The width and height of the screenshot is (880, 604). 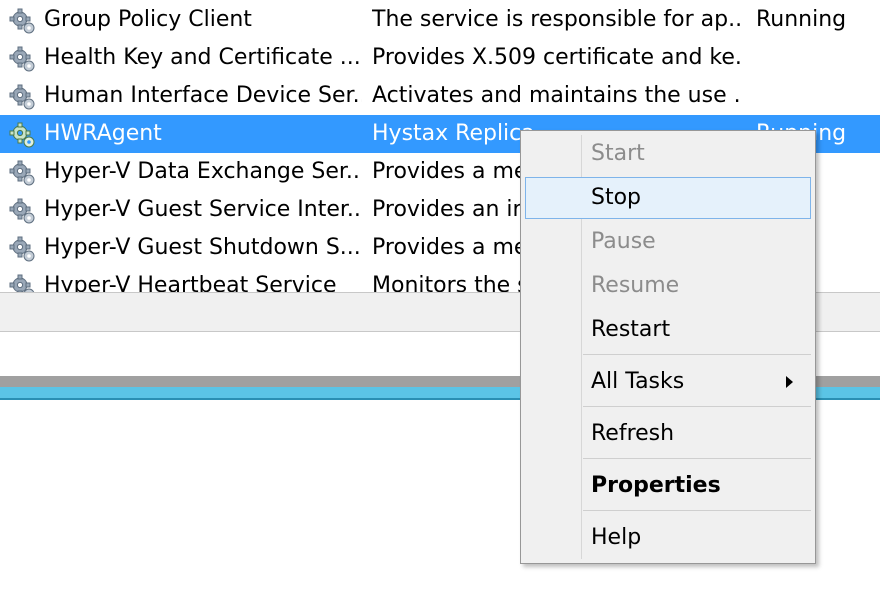 I want to click on menu-item-stop: Stop, so click(x=668, y=198).